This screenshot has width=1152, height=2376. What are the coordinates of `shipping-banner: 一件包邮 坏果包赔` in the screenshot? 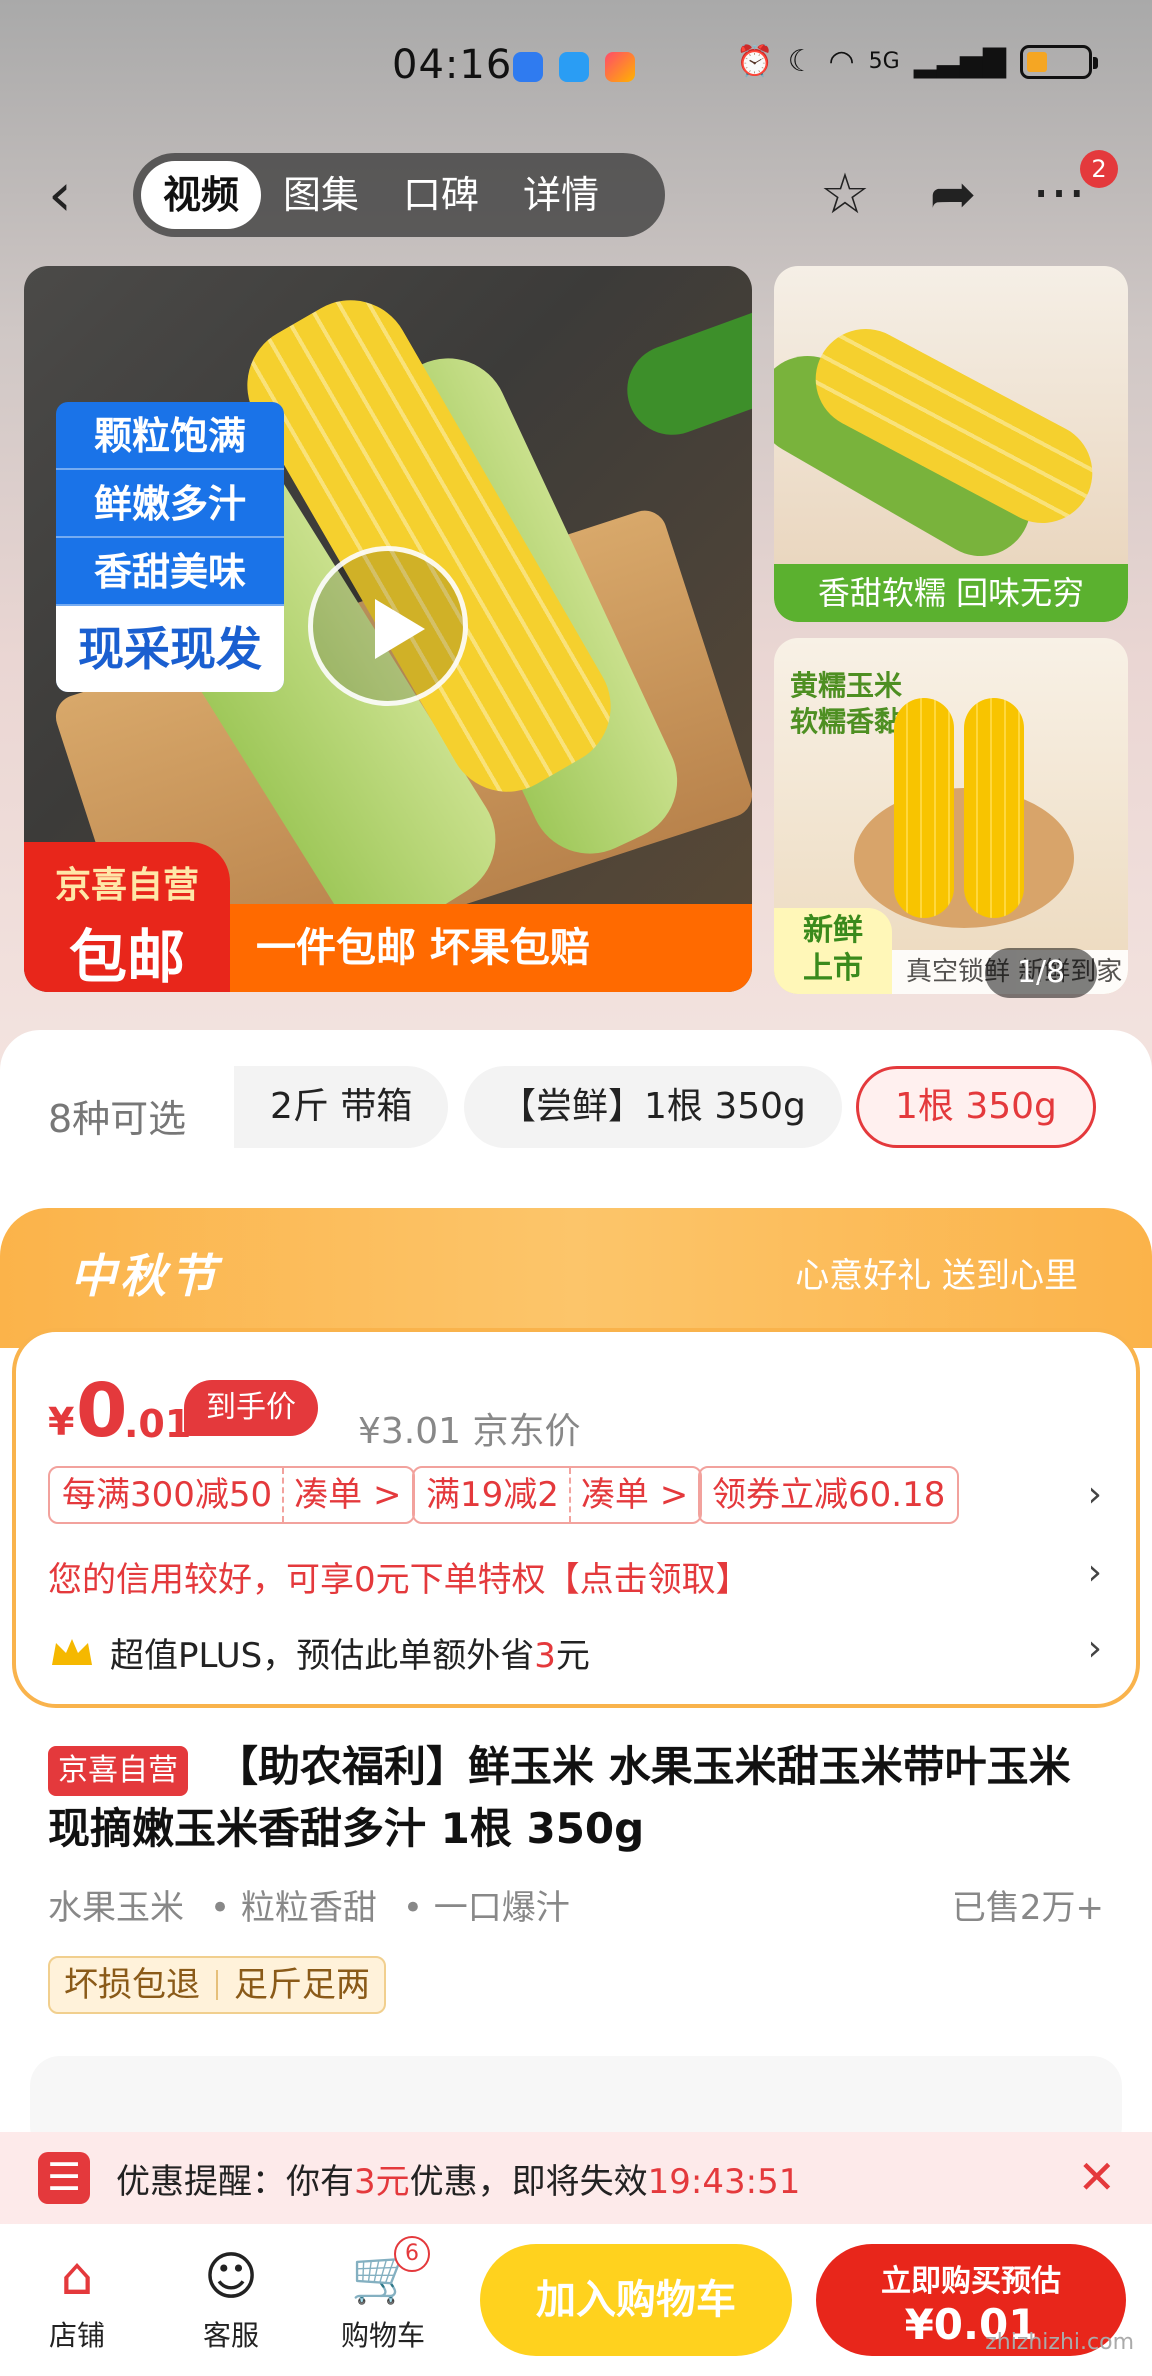 It's located at (491, 948).